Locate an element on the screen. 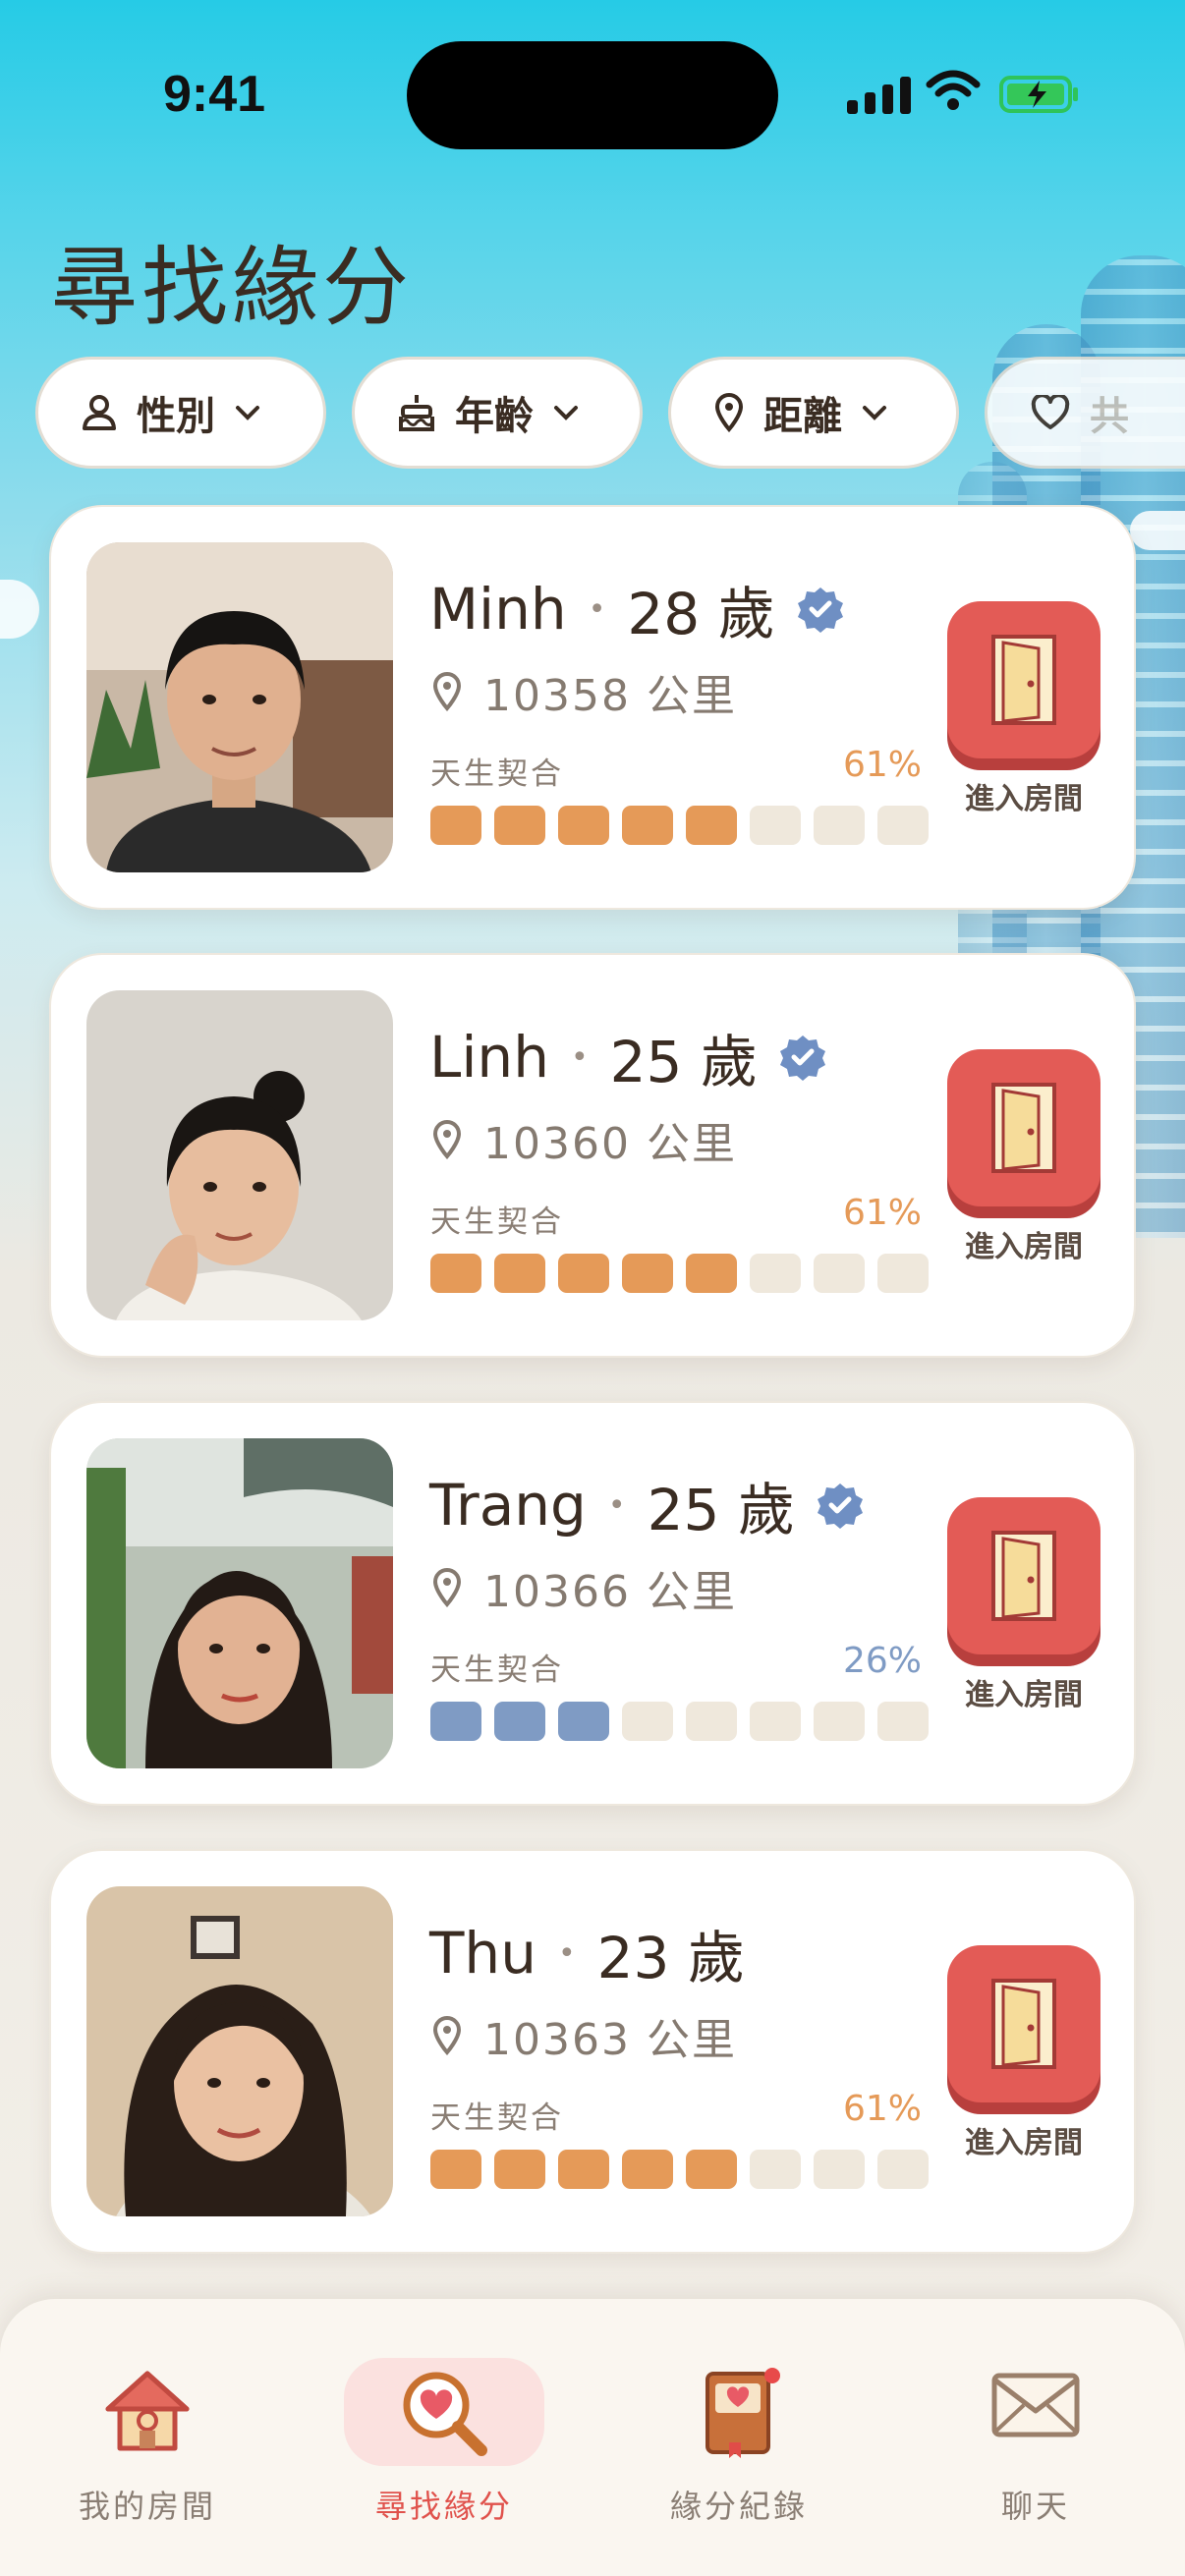  distance-row: 10360 公里 is located at coordinates (585, 1139).